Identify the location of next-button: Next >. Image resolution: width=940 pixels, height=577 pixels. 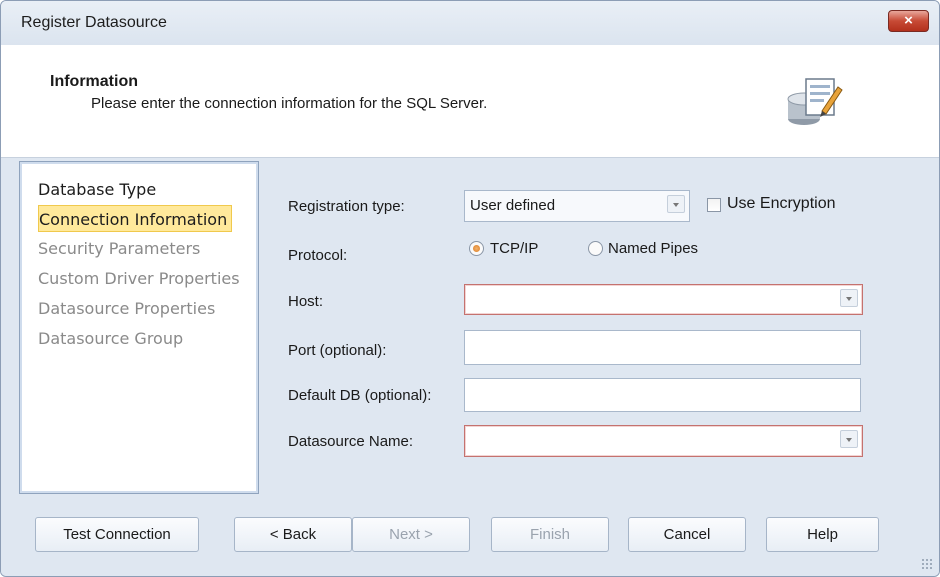
(411, 534).